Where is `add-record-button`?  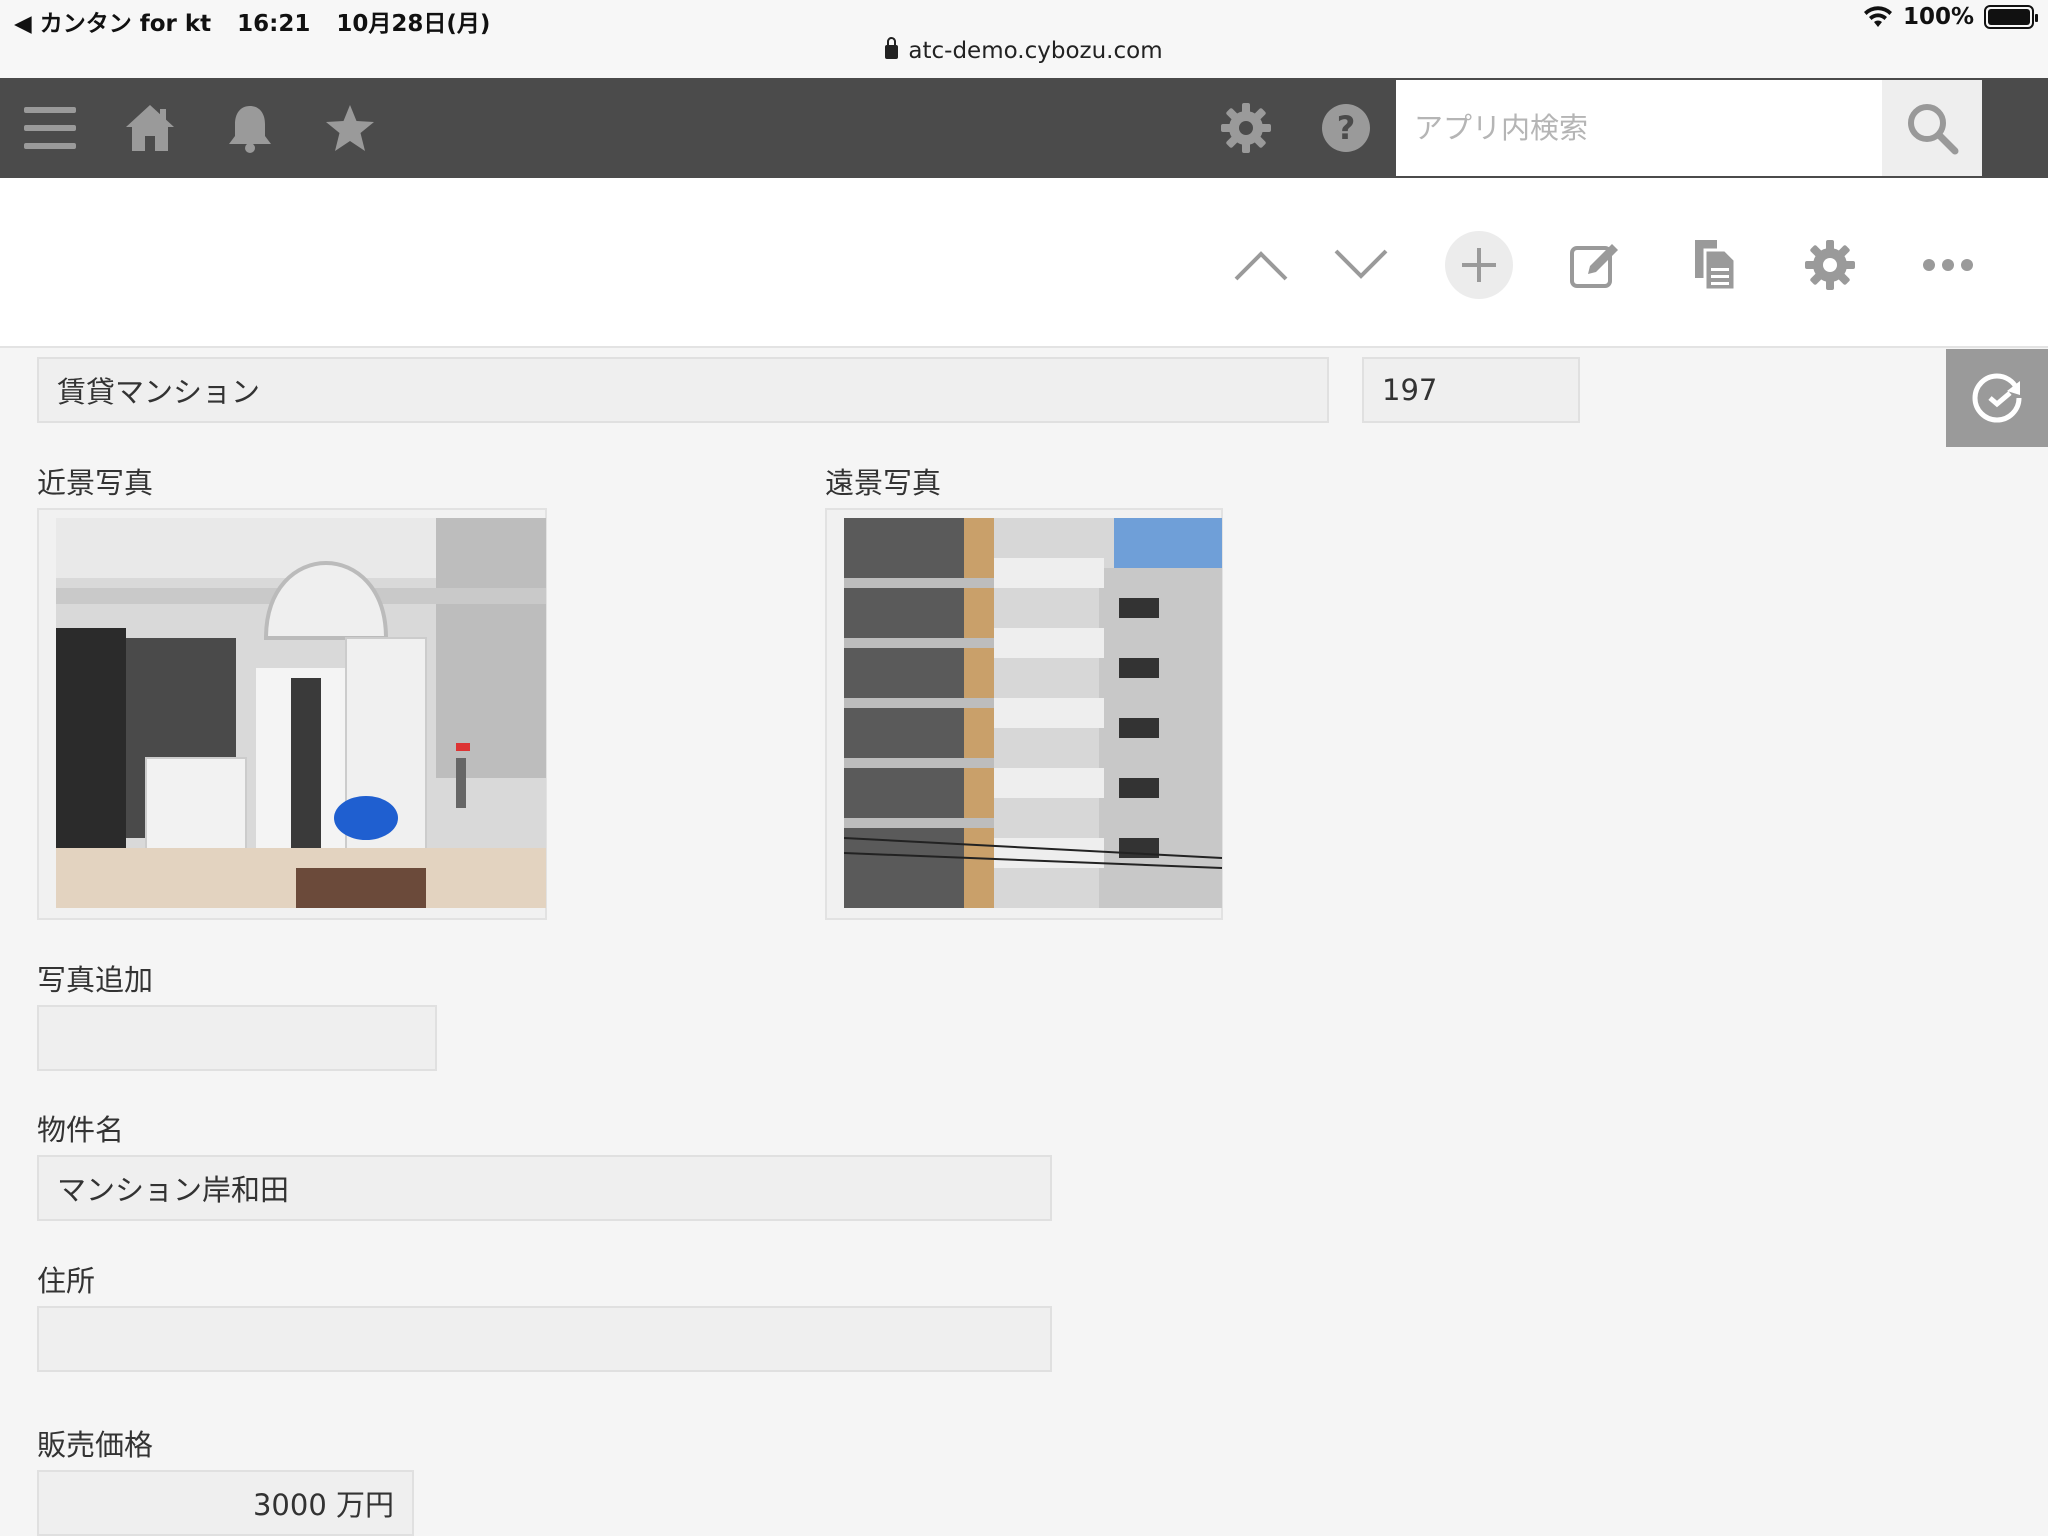 add-record-button is located at coordinates (1479, 265).